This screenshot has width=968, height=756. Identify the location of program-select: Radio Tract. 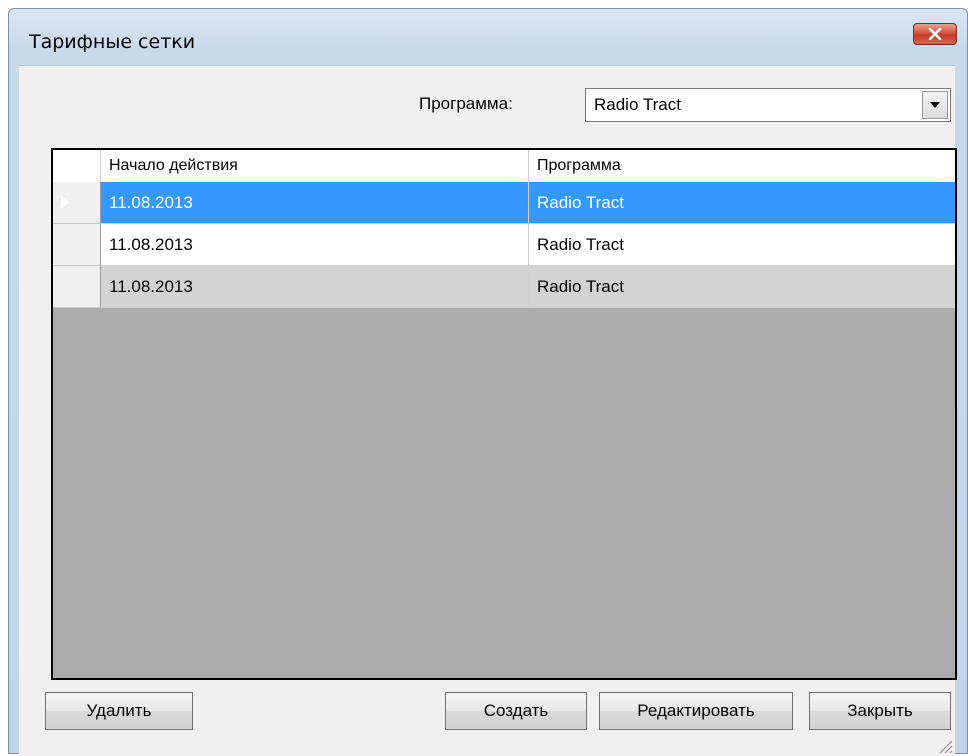
(768, 105).